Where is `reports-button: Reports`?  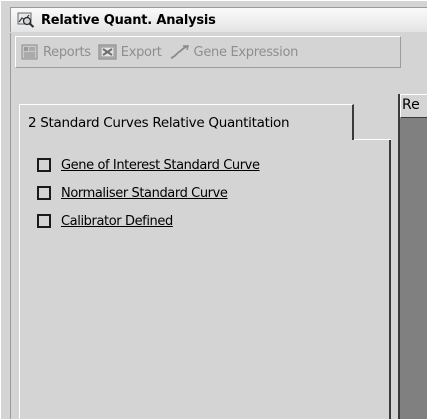
reports-button: Reports is located at coordinates (55, 52).